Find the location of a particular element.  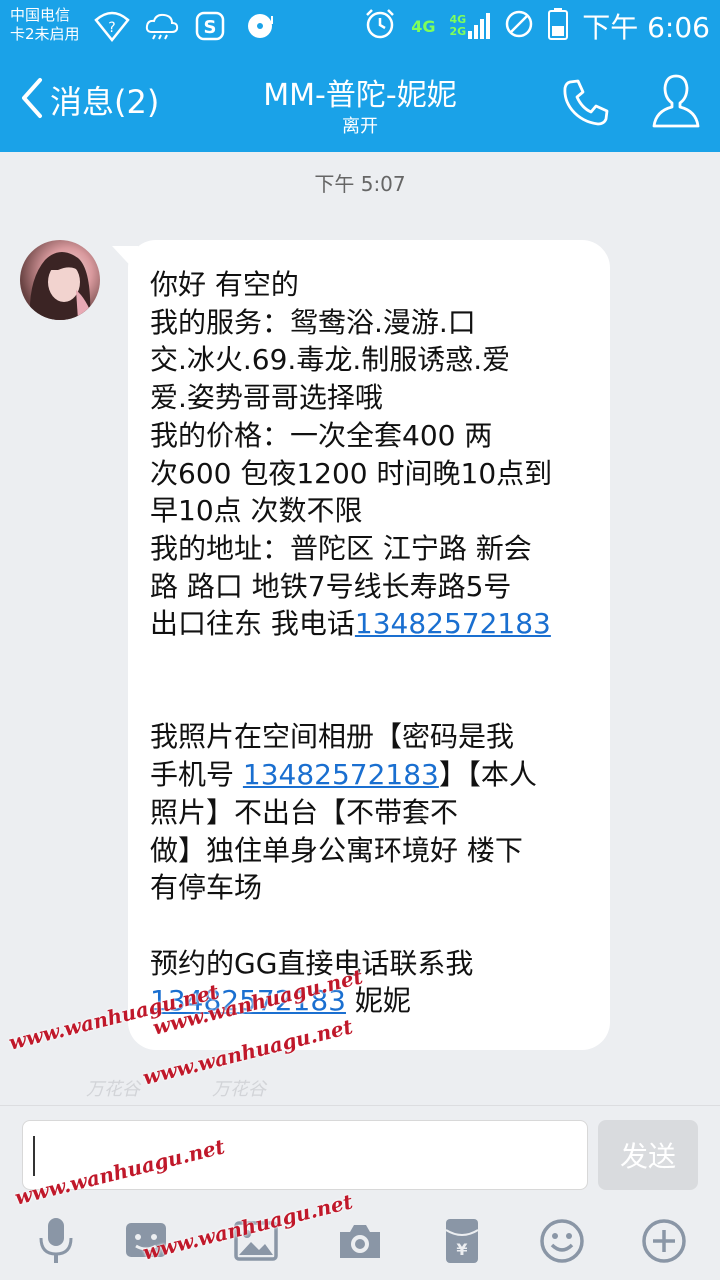

input-toolbar: ¥ is located at coordinates (360, 1242).